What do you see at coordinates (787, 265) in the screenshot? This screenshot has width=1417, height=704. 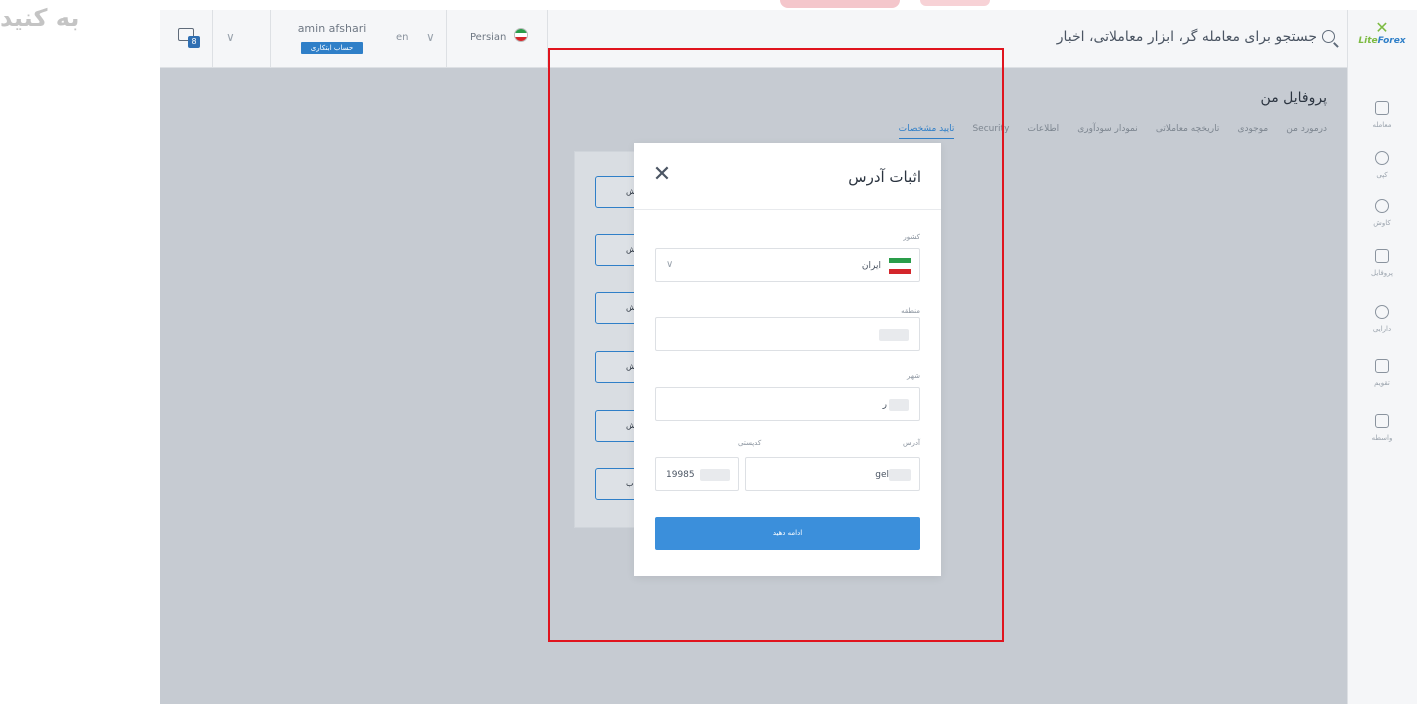 I see `country-select: ایران ∨` at bounding box center [787, 265].